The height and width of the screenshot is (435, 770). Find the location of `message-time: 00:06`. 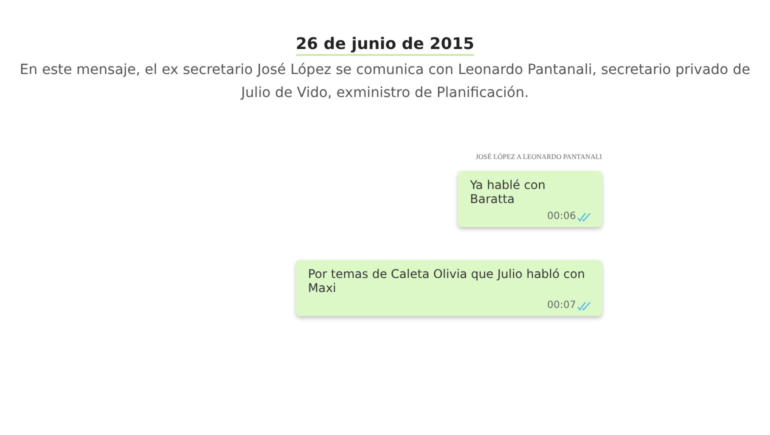

message-time: 00:06 is located at coordinates (561, 216).